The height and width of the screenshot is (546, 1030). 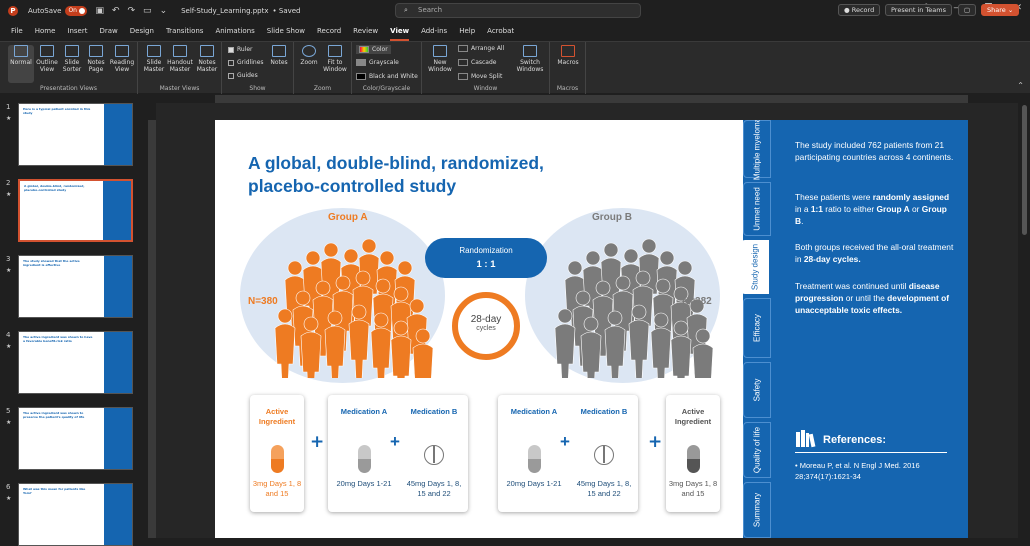 I want to click on present-icon: ▭, so click(x=147, y=11).